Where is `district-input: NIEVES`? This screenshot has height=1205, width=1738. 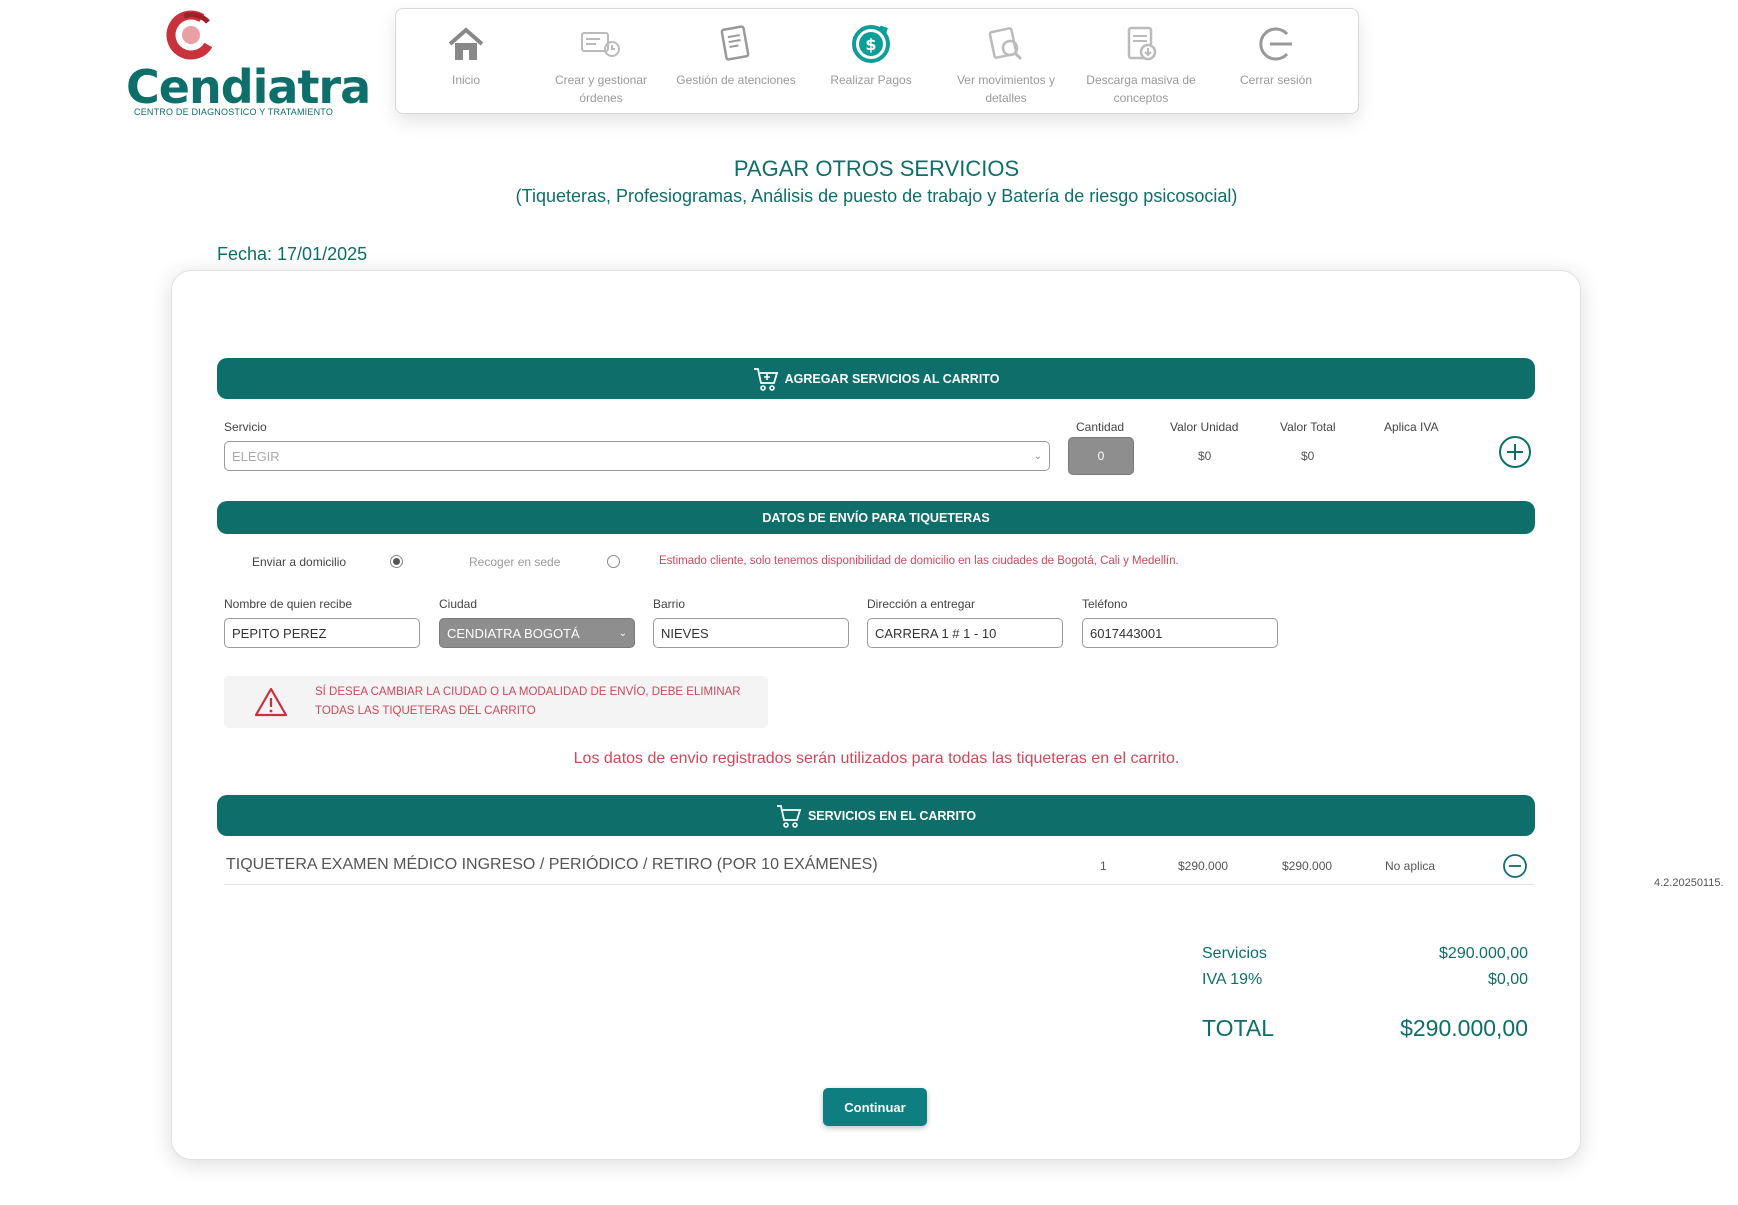
district-input: NIEVES is located at coordinates (751, 633).